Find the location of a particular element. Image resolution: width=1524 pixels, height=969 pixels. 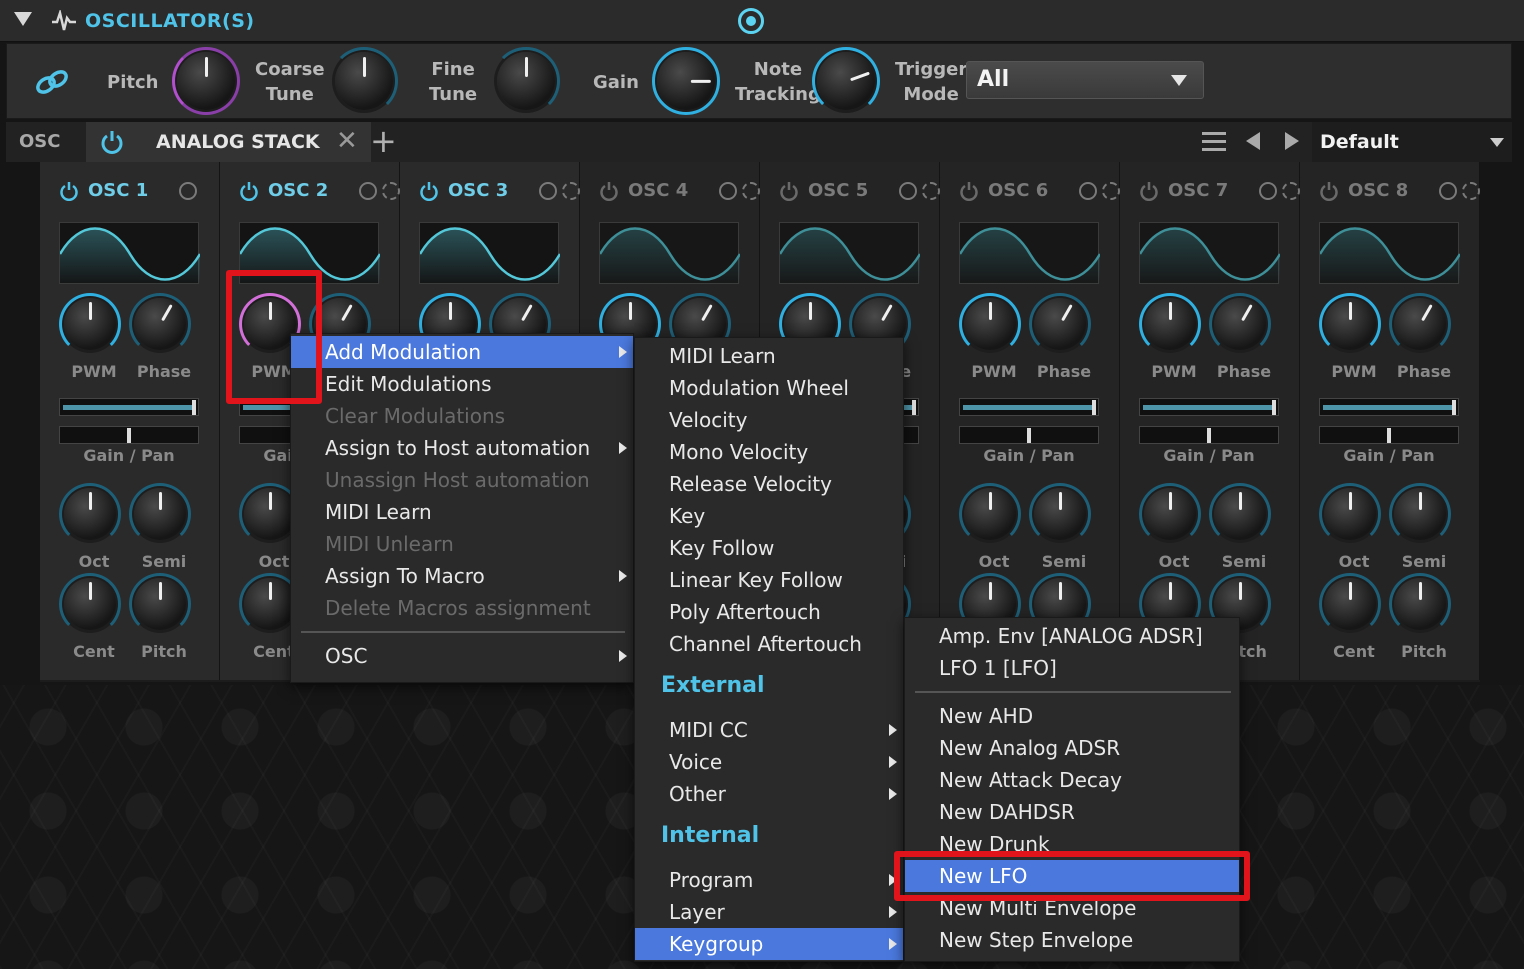

menu-item: Other is located at coordinates (769, 794).